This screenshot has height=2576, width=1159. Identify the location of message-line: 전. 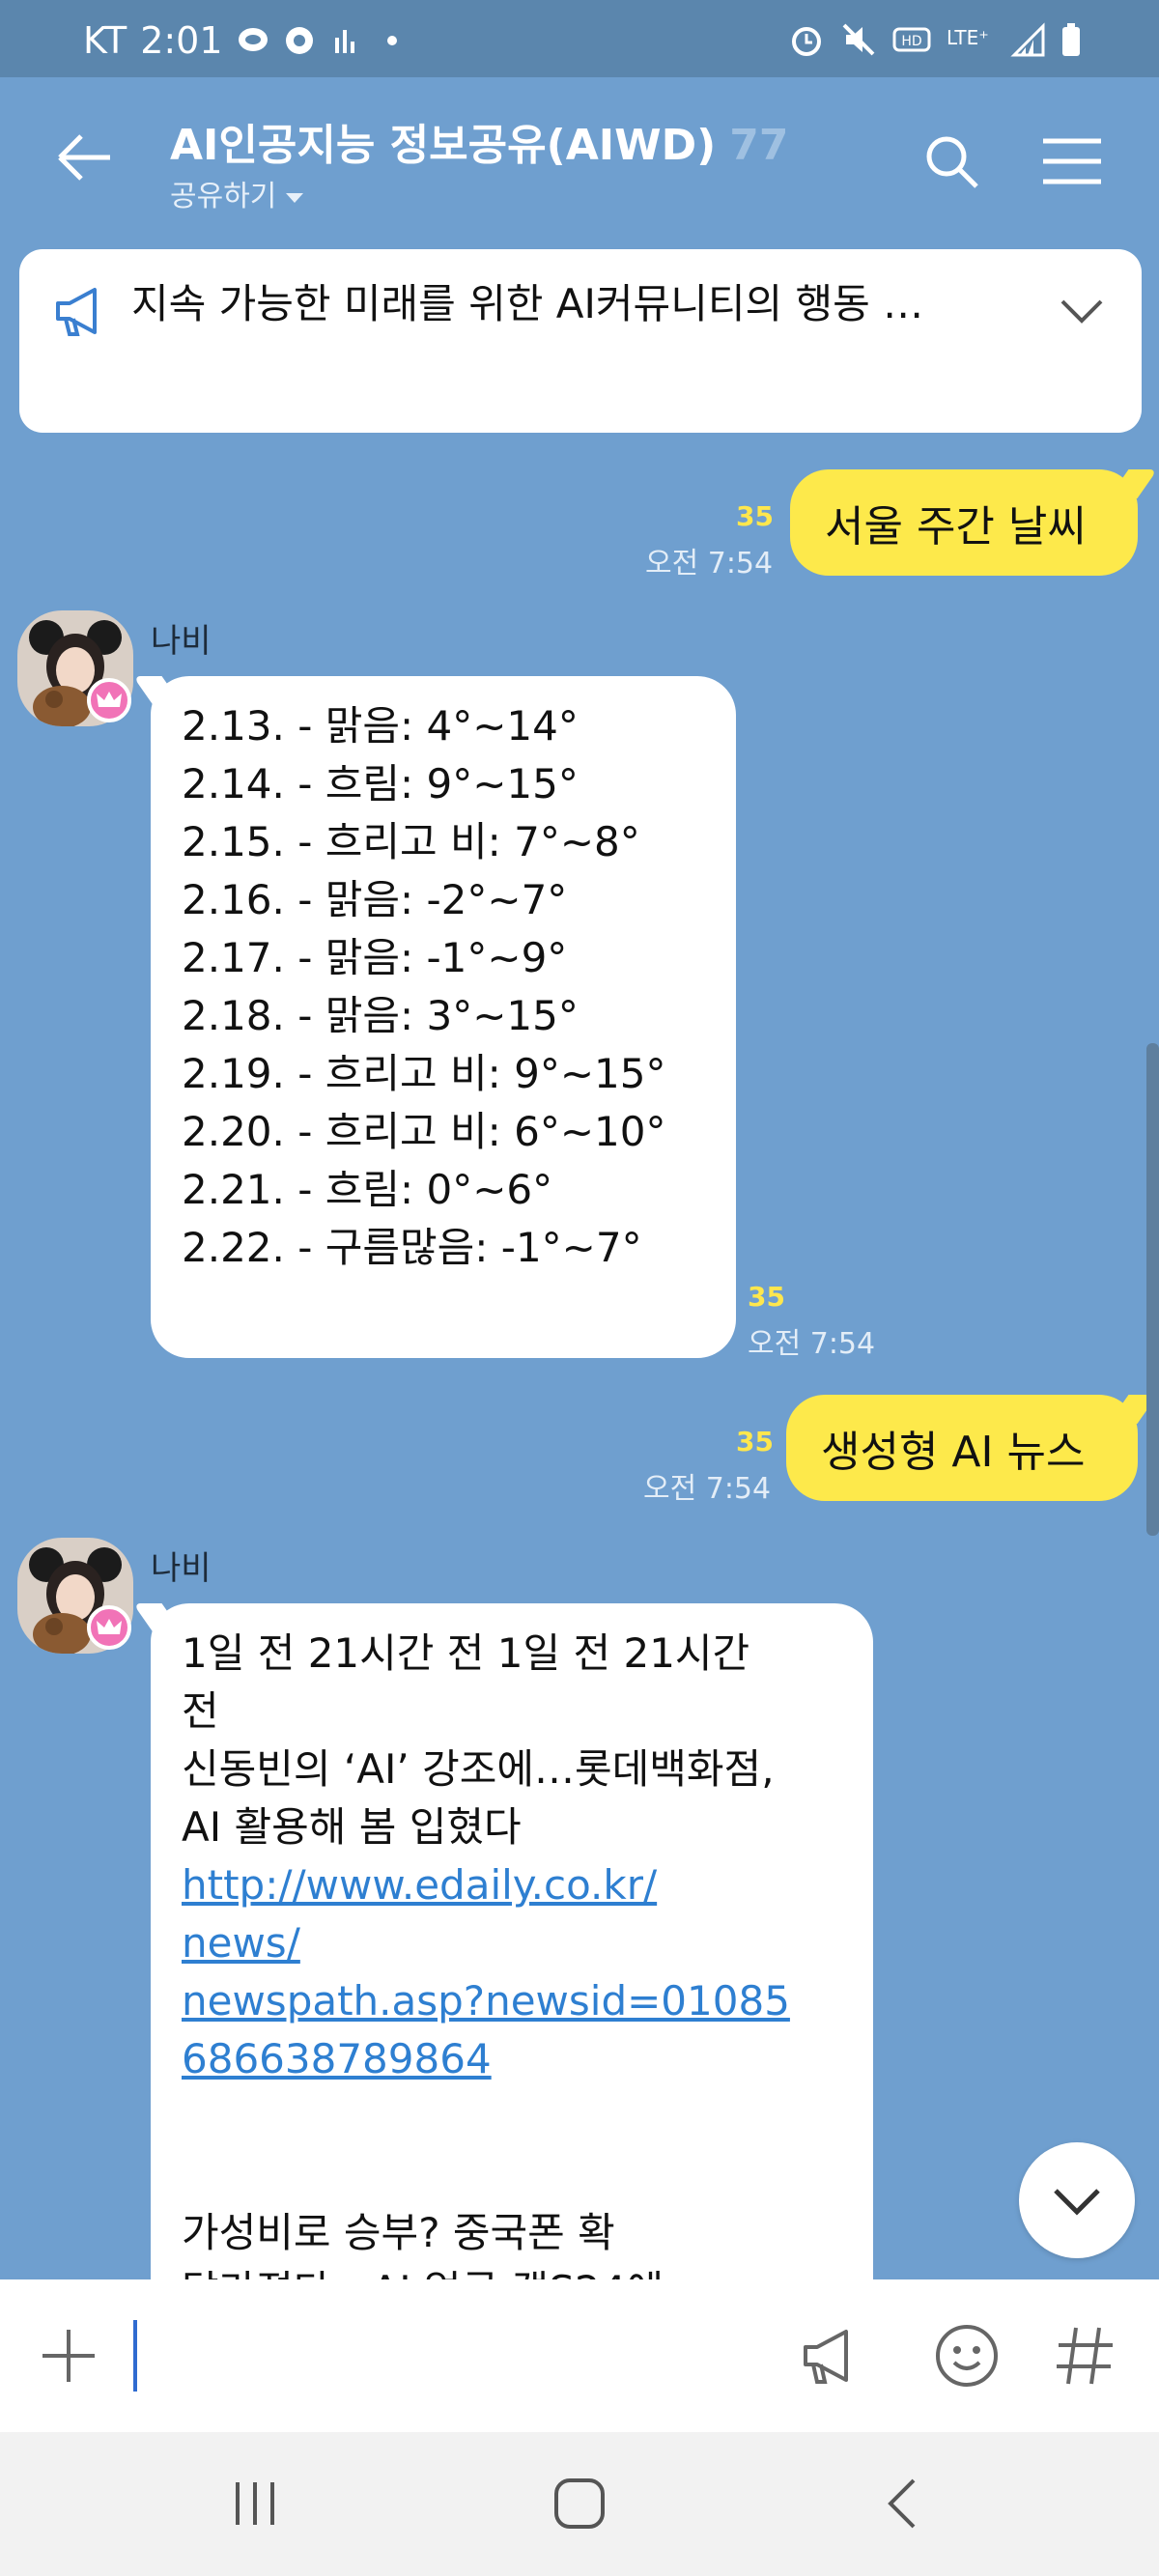
(201, 1711).